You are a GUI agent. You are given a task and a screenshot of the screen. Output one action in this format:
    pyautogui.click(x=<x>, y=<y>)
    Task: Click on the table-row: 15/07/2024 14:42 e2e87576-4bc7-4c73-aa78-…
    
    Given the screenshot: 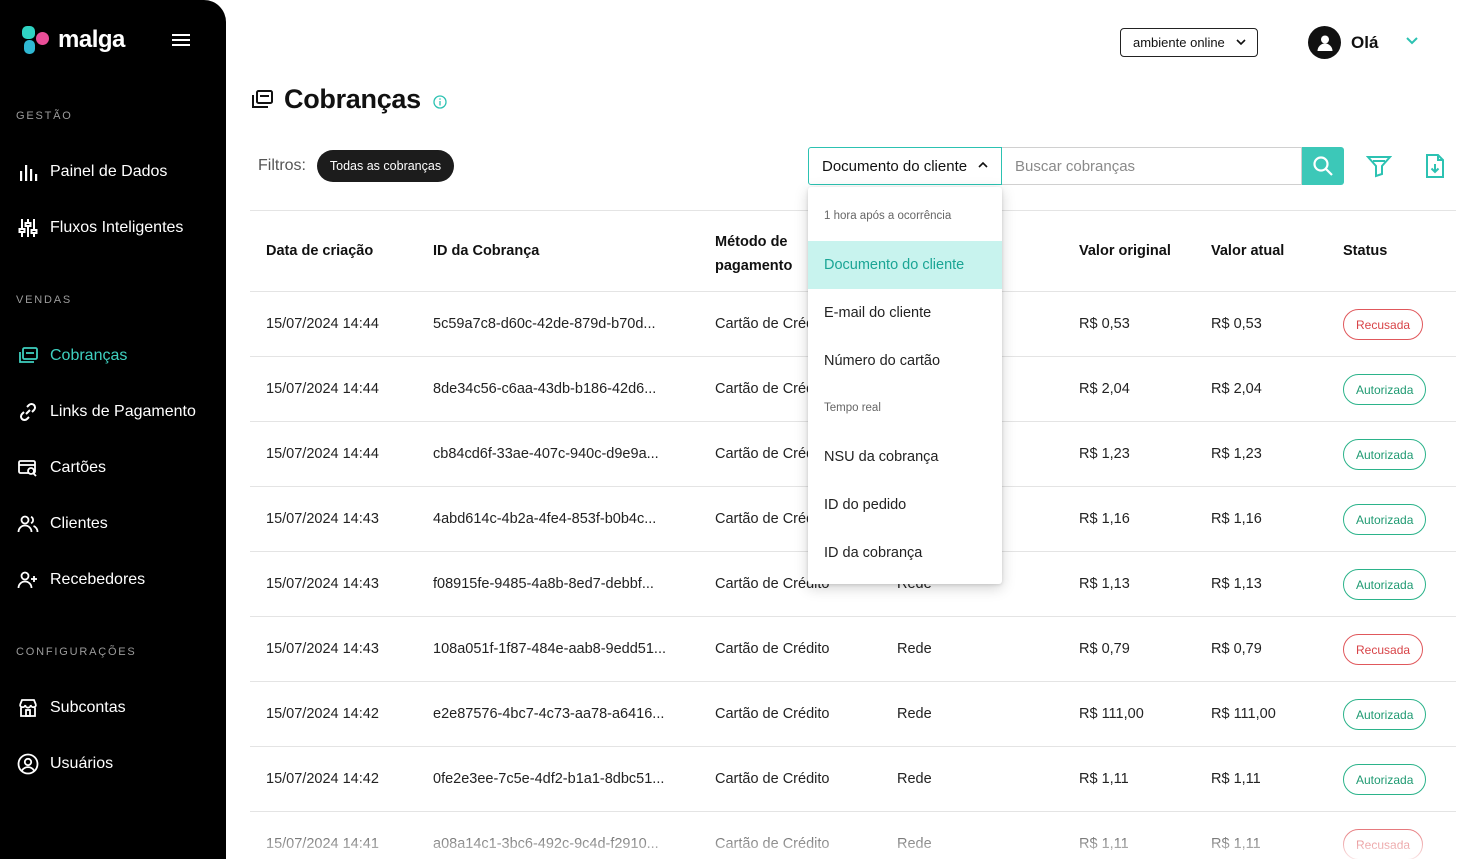 What is the action you would take?
    pyautogui.click(x=853, y=713)
    